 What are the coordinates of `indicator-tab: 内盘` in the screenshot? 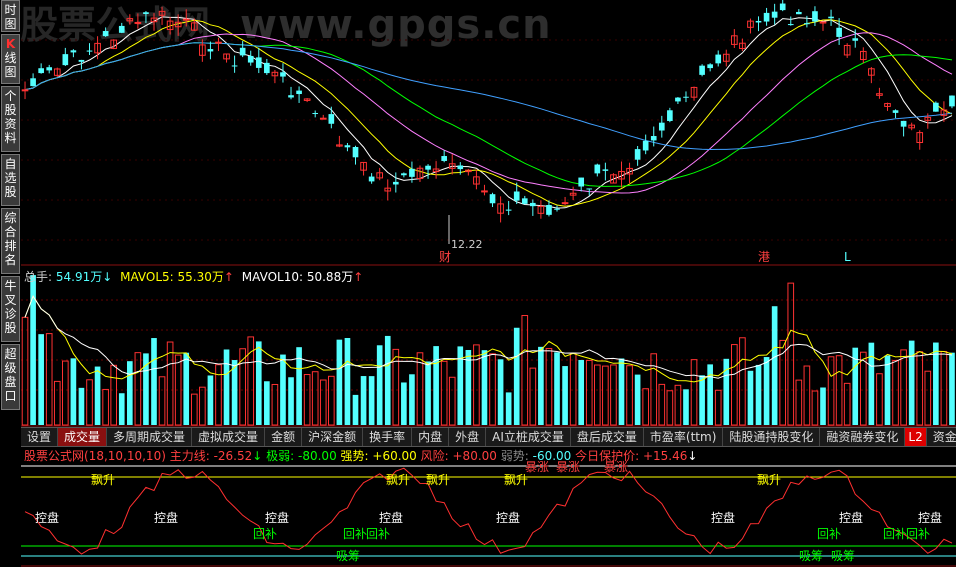 It's located at (431, 437).